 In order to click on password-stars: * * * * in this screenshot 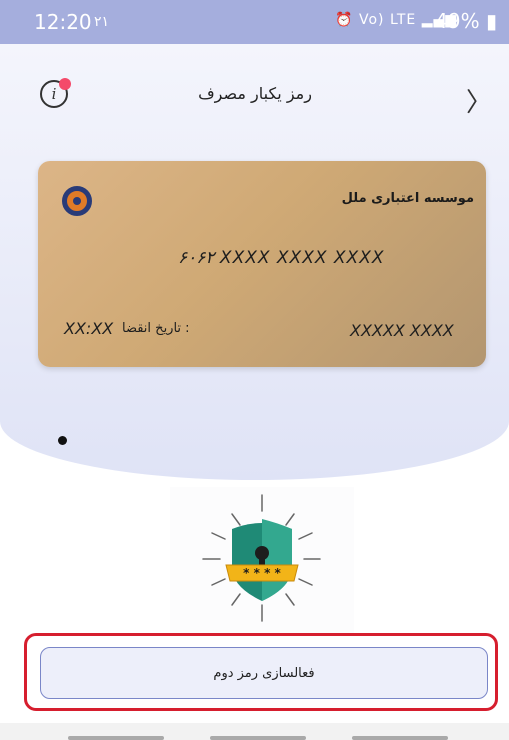, I will do `click(262, 573)`.